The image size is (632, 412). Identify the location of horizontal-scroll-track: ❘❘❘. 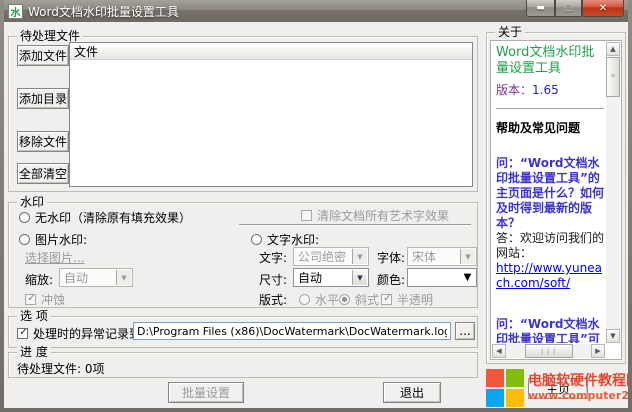
(548, 351).